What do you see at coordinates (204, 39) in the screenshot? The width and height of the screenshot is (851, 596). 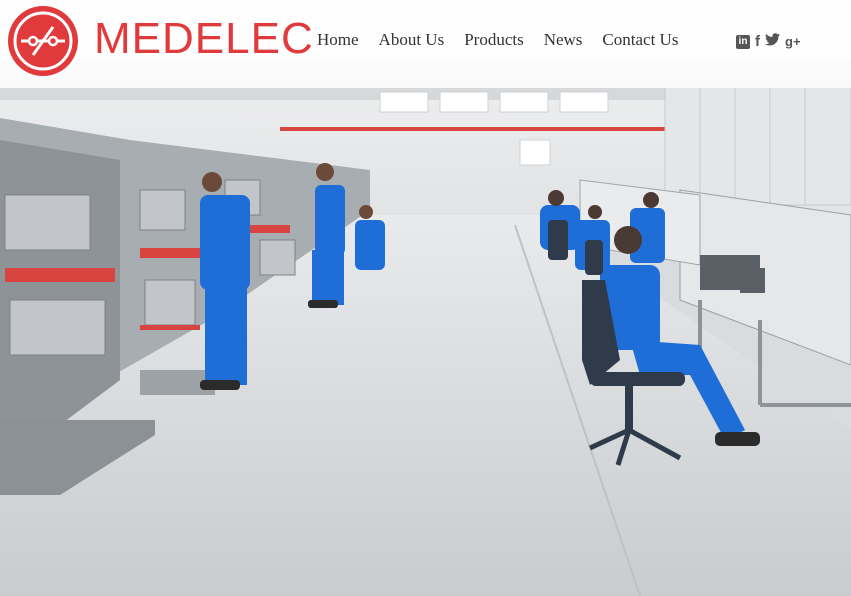 I see `brand-name: MEDELEC` at bounding box center [204, 39].